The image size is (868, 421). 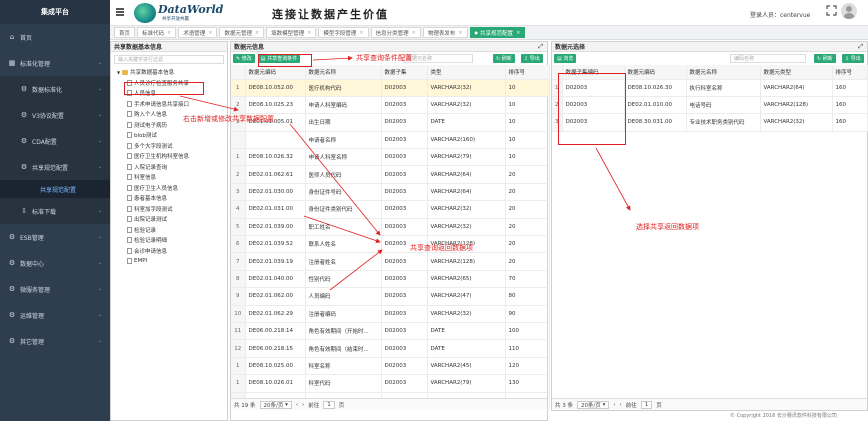 I want to click on arrow-right, so click(x=613, y=179).